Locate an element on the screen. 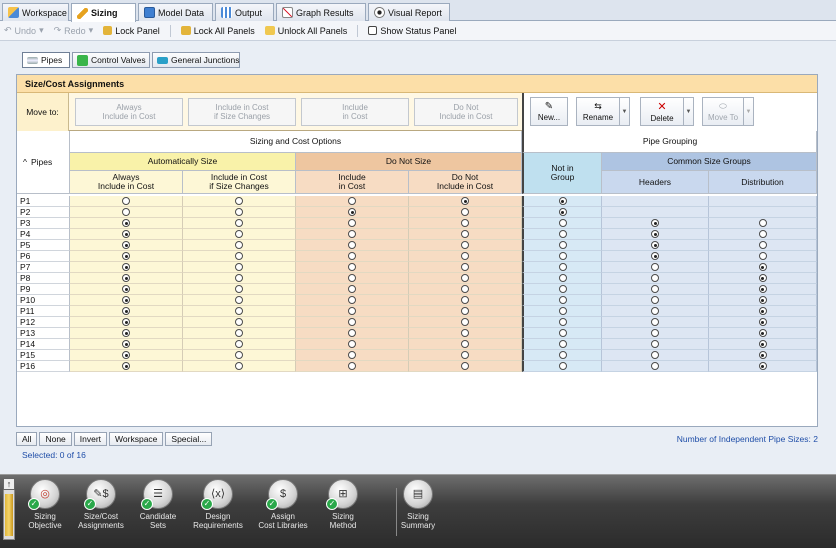 The width and height of the screenshot is (836, 548). pipe-name: P5 is located at coordinates (43, 245).